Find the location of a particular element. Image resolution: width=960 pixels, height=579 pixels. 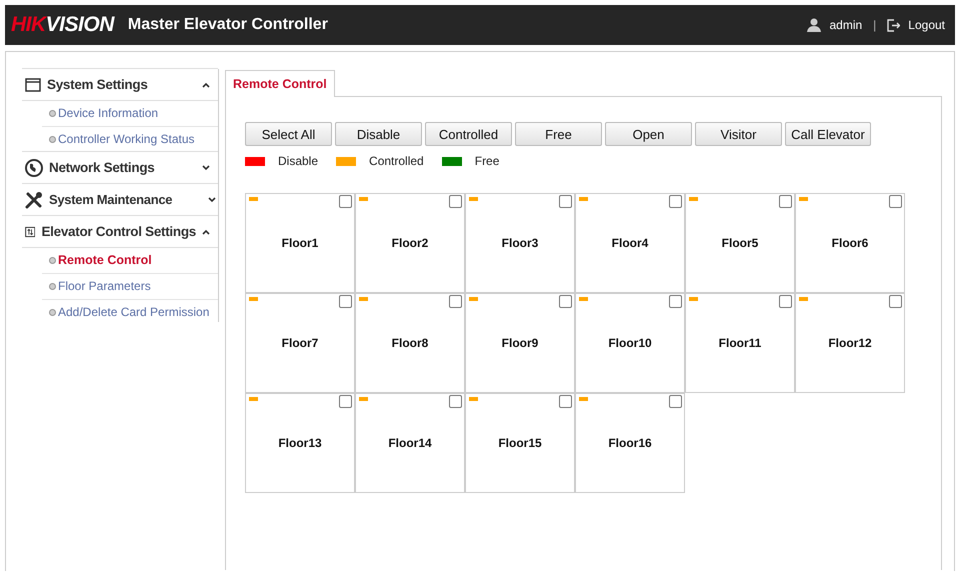

floor-label: Floor7 is located at coordinates (300, 343).